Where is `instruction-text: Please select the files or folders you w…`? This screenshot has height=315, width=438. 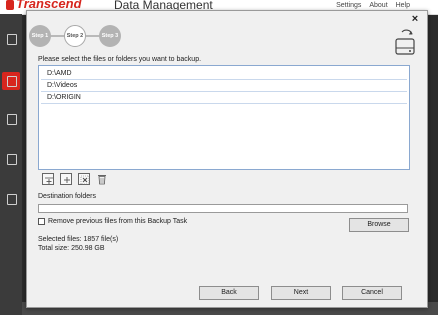 instruction-text: Please select the files or folders you w… is located at coordinates (120, 59).